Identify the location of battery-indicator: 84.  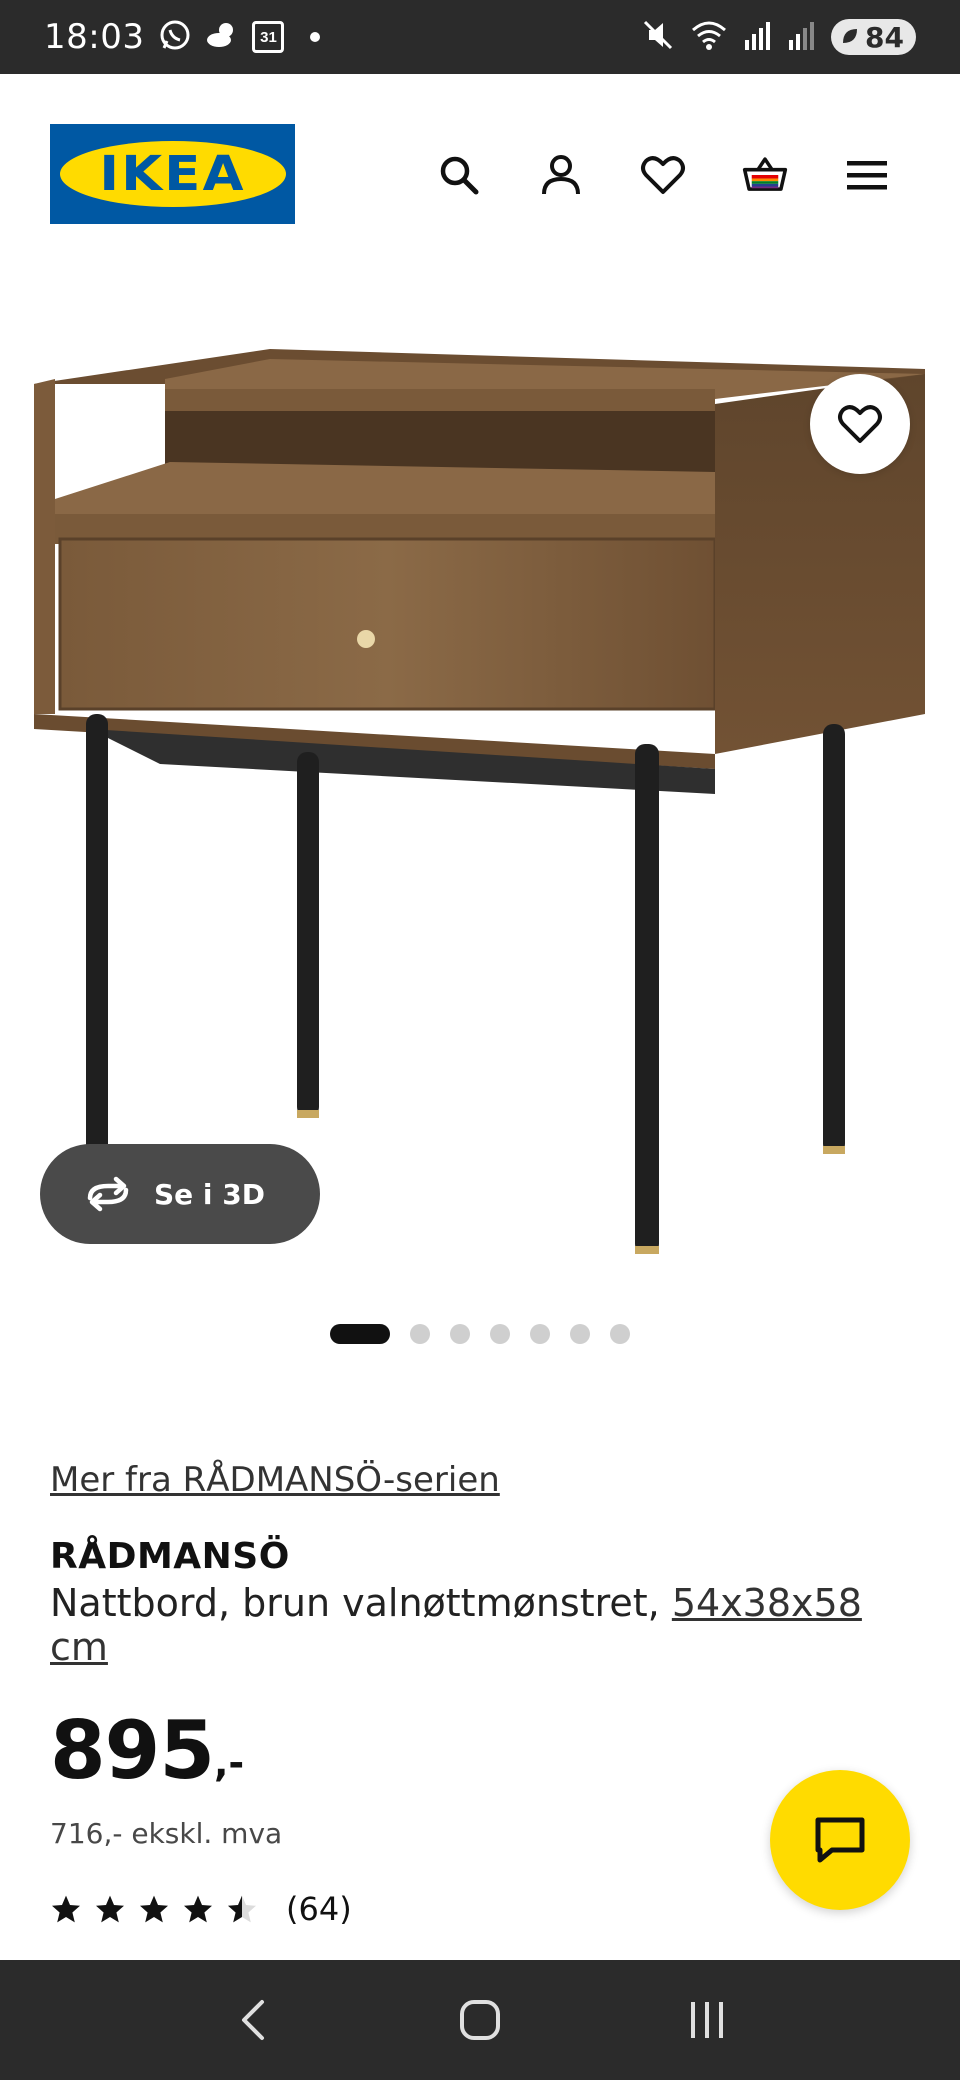
(873, 37).